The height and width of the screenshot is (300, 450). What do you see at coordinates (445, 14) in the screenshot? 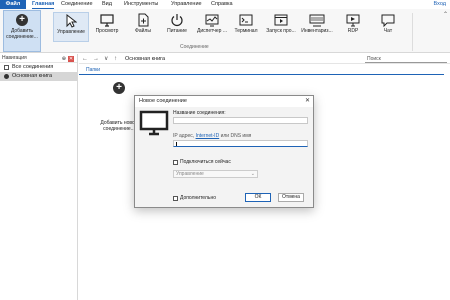
I see `collapse-ribbon-icon: ⌃` at bounding box center [445, 14].